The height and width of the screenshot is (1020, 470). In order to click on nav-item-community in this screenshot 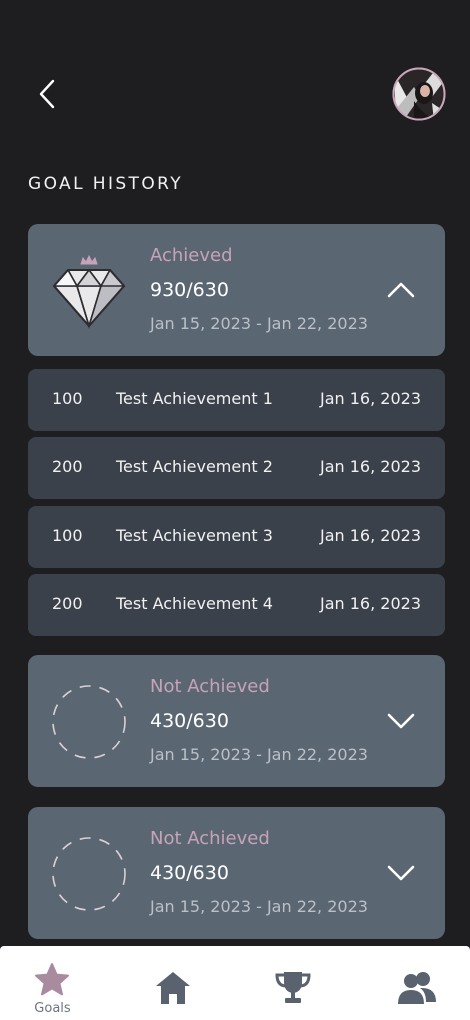, I will do `click(415, 983)`.